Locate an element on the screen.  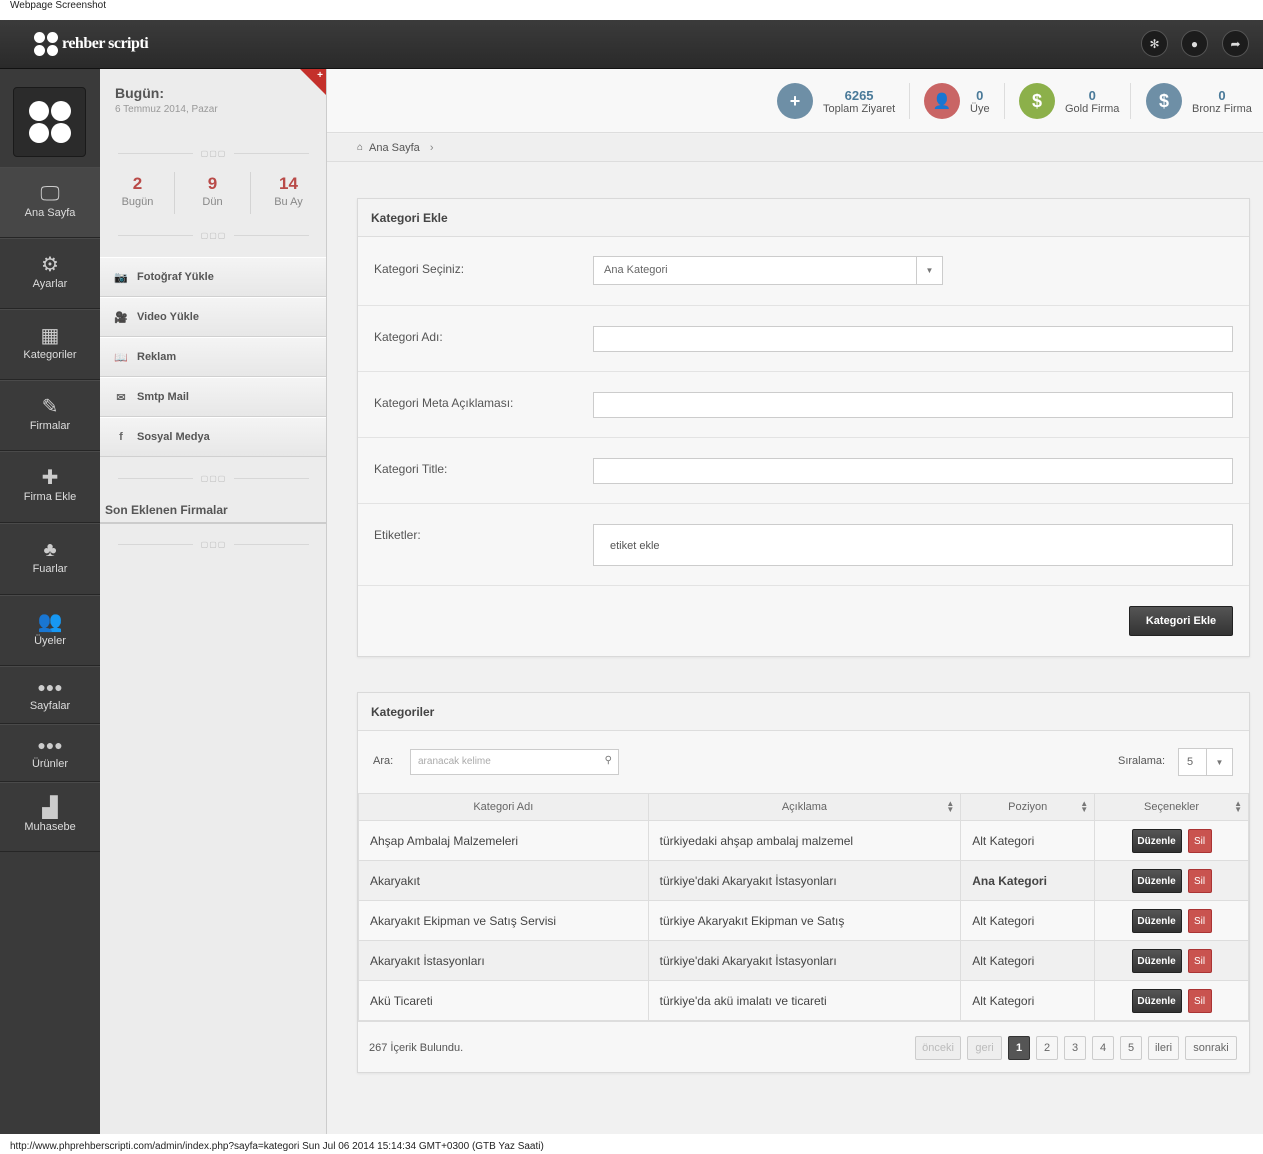
nav-item-firma-ekle: ✚ Firma Ekle is located at coordinates (50, 487).